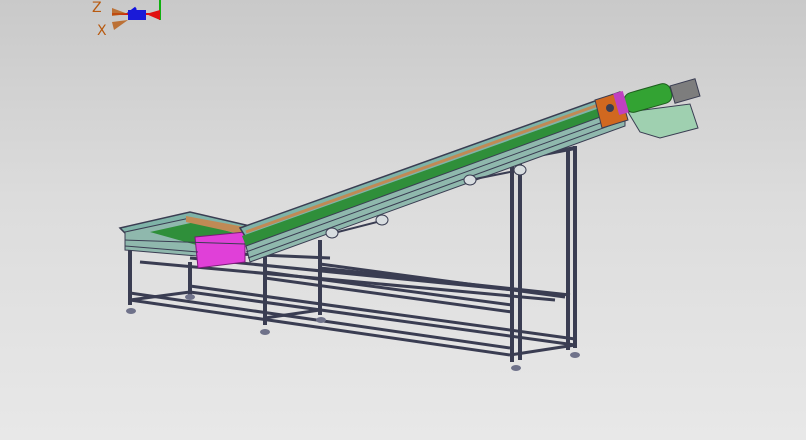 The width and height of the screenshot is (806, 440). What do you see at coordinates (97, 8) in the screenshot?
I see `z-axis-label: Z` at bounding box center [97, 8].